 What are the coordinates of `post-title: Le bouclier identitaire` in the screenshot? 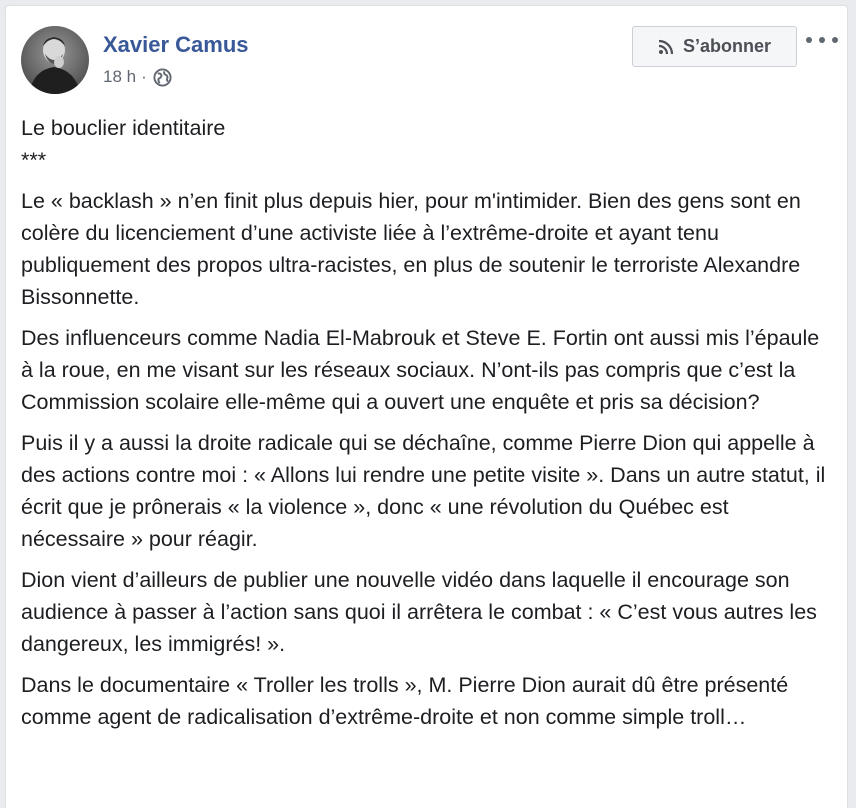 It's located at (123, 128).